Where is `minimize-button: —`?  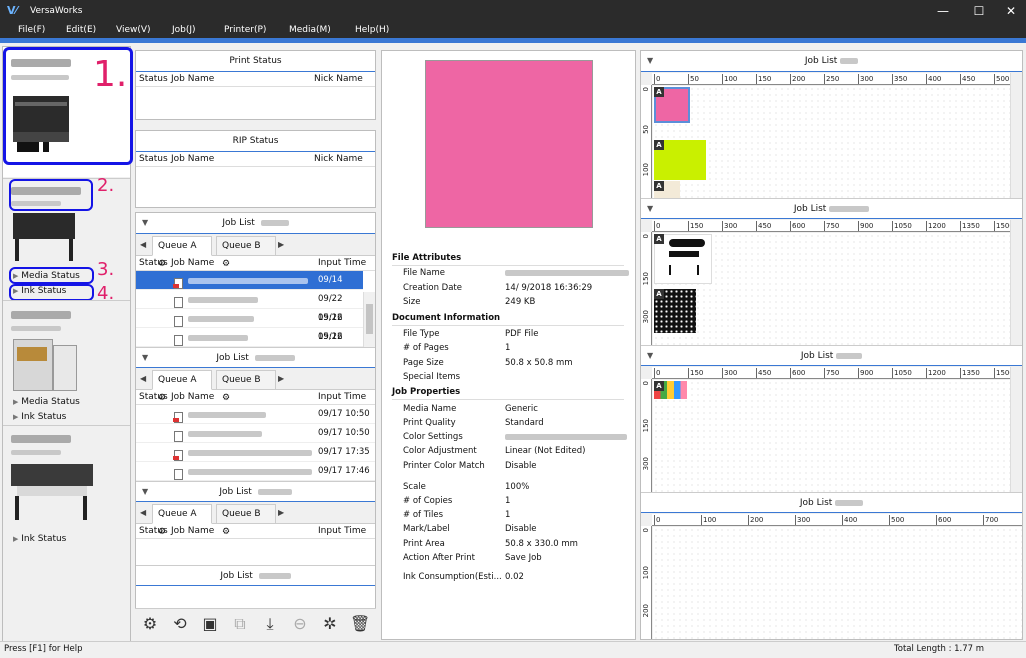
minimize-button: — is located at coordinates (943, 11).